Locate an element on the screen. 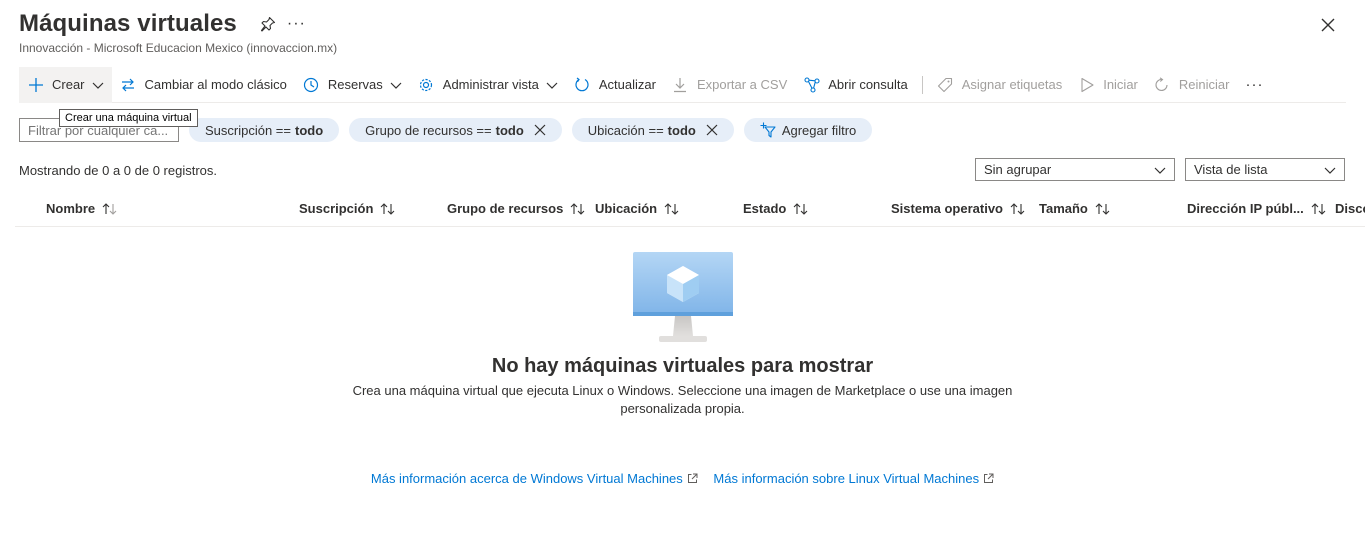  export-csv-label: Exportar a CSV is located at coordinates (742, 84).